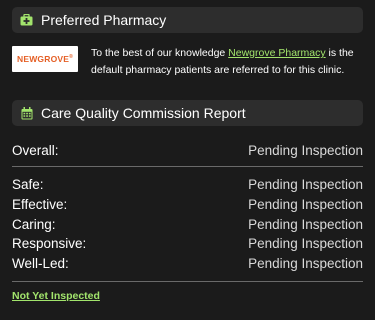  I want to click on cqc-overall-row: Overall: Pending Inspection, so click(187, 150).